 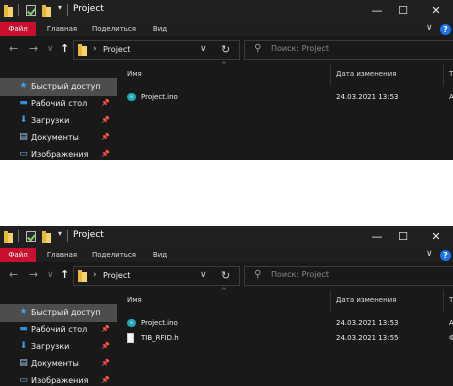 I want to click on file-type: А, so click(x=451, y=323).